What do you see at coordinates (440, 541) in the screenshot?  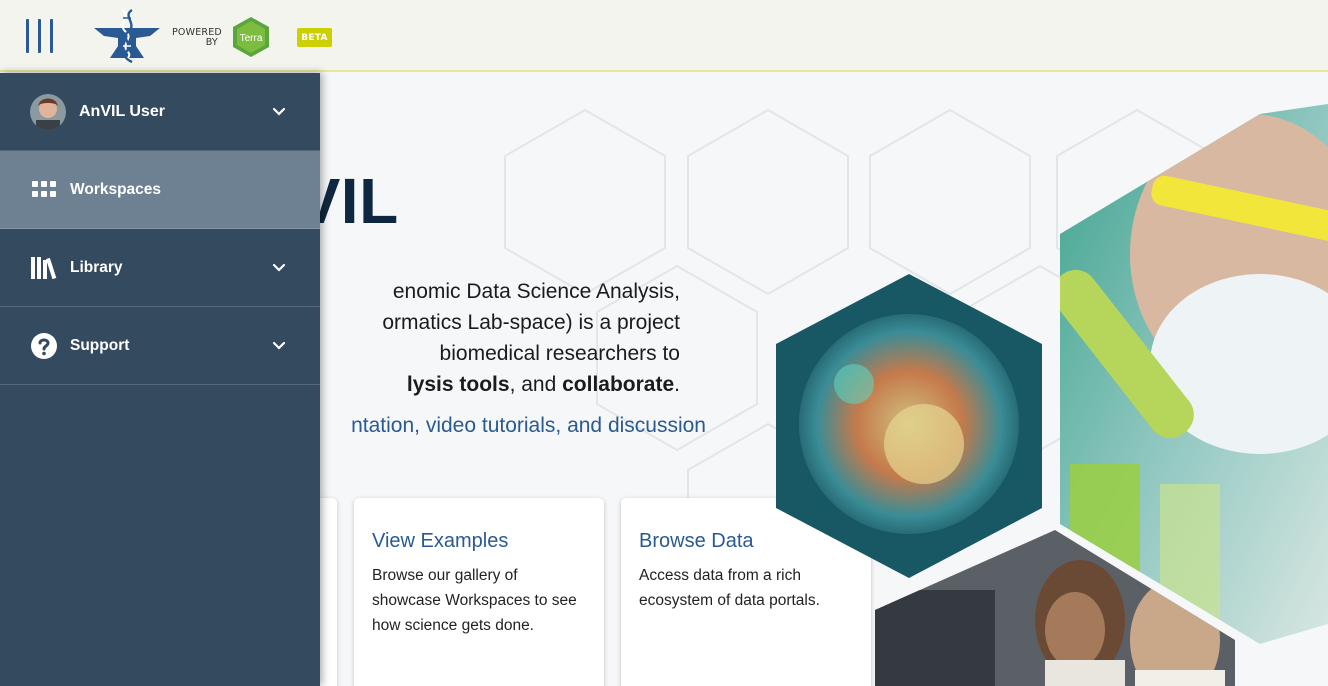 I see `card-title: View Examples` at bounding box center [440, 541].